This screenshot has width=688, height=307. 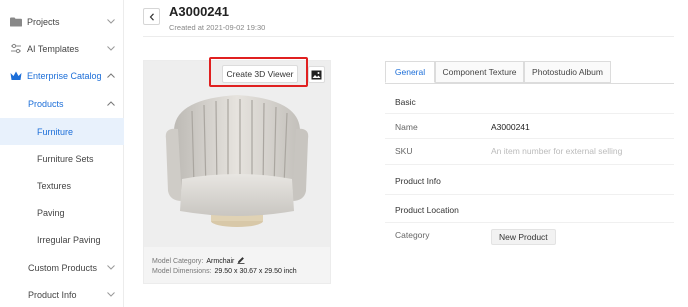 I want to click on created-timestamp: Created at 2021-09-02 19:30, so click(x=217, y=27).